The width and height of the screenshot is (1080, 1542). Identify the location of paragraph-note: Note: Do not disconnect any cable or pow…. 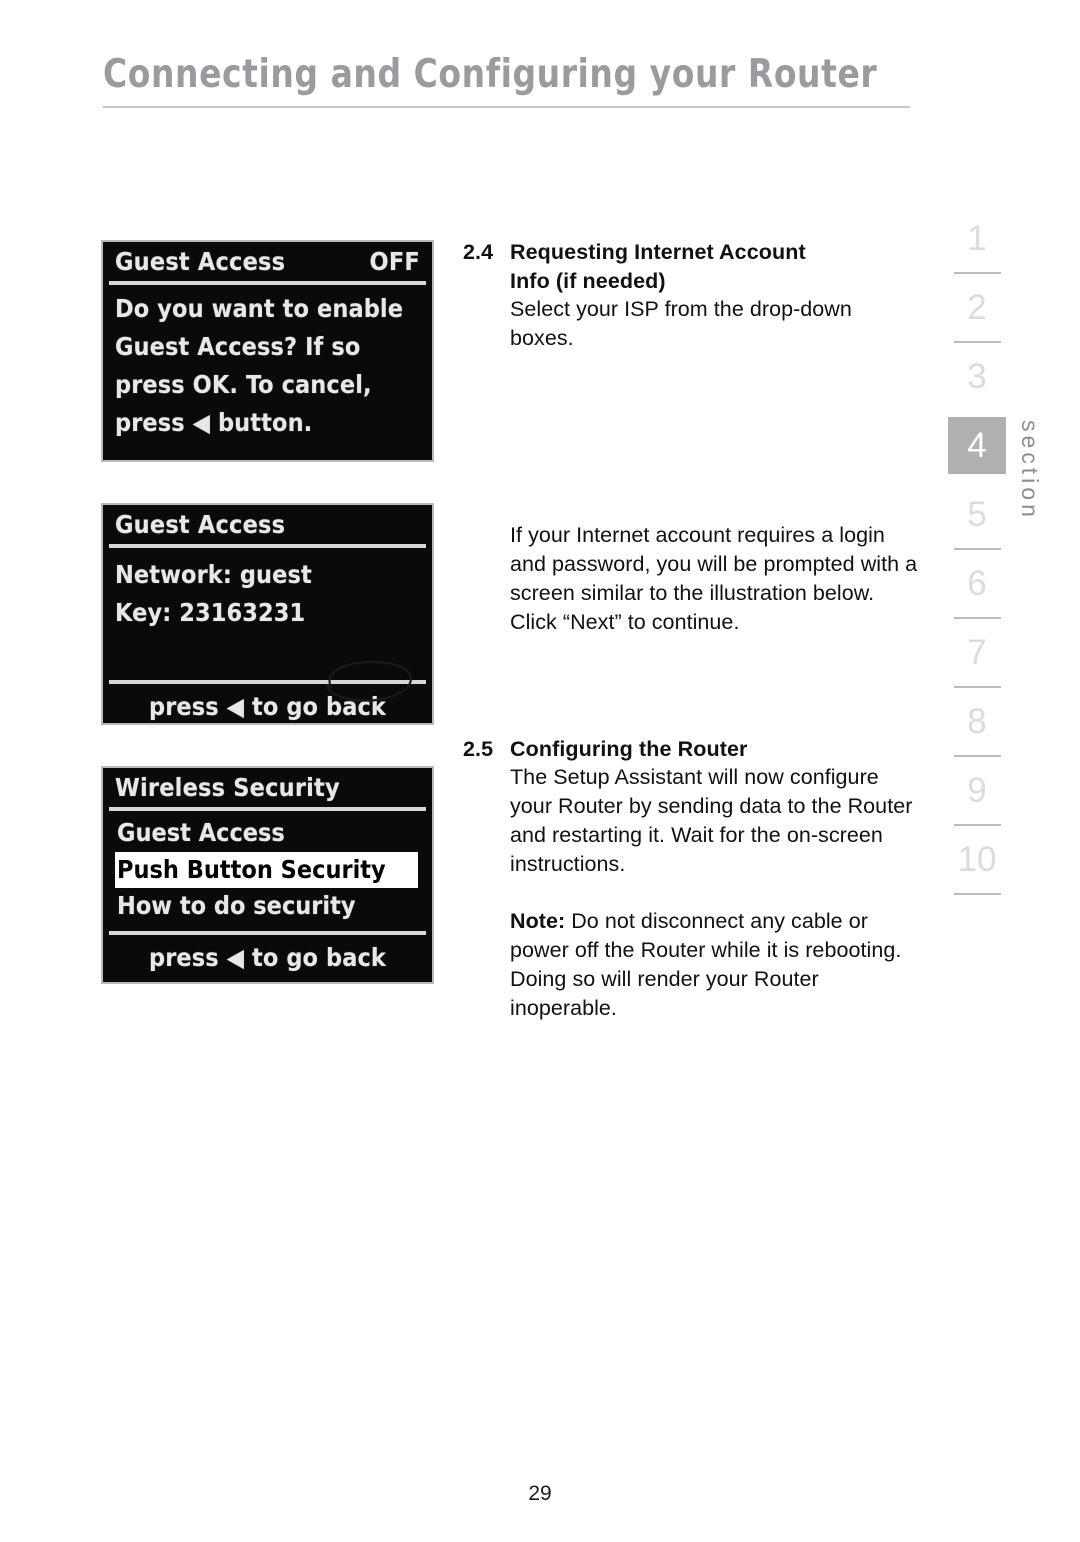
(714, 965).